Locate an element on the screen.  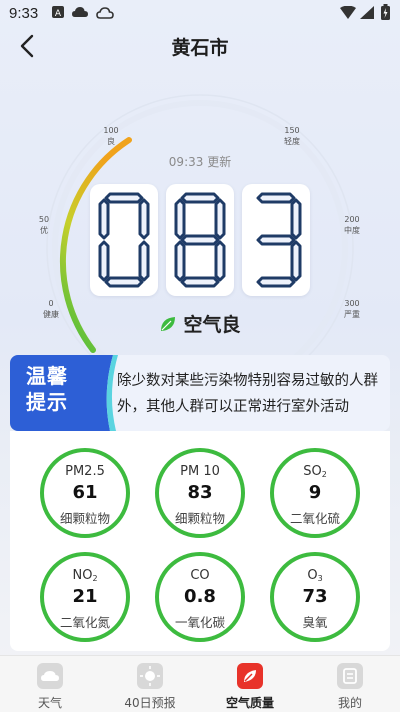
forecast-icon is located at coordinates (150, 676).